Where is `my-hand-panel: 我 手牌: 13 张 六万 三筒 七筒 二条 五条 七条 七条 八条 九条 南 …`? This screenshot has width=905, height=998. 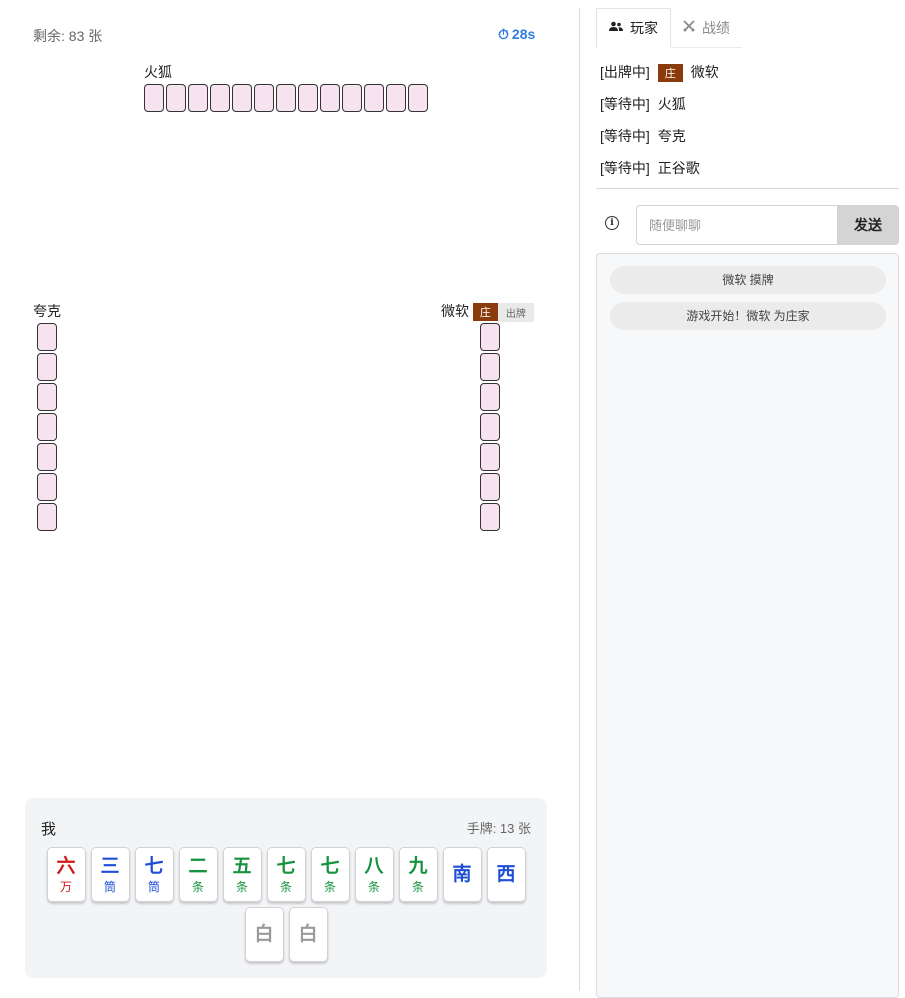 my-hand-panel: 我 手牌: 13 张 六万 三筒 七筒 二条 五条 七条 七条 八条 九条 南 … is located at coordinates (286, 888).